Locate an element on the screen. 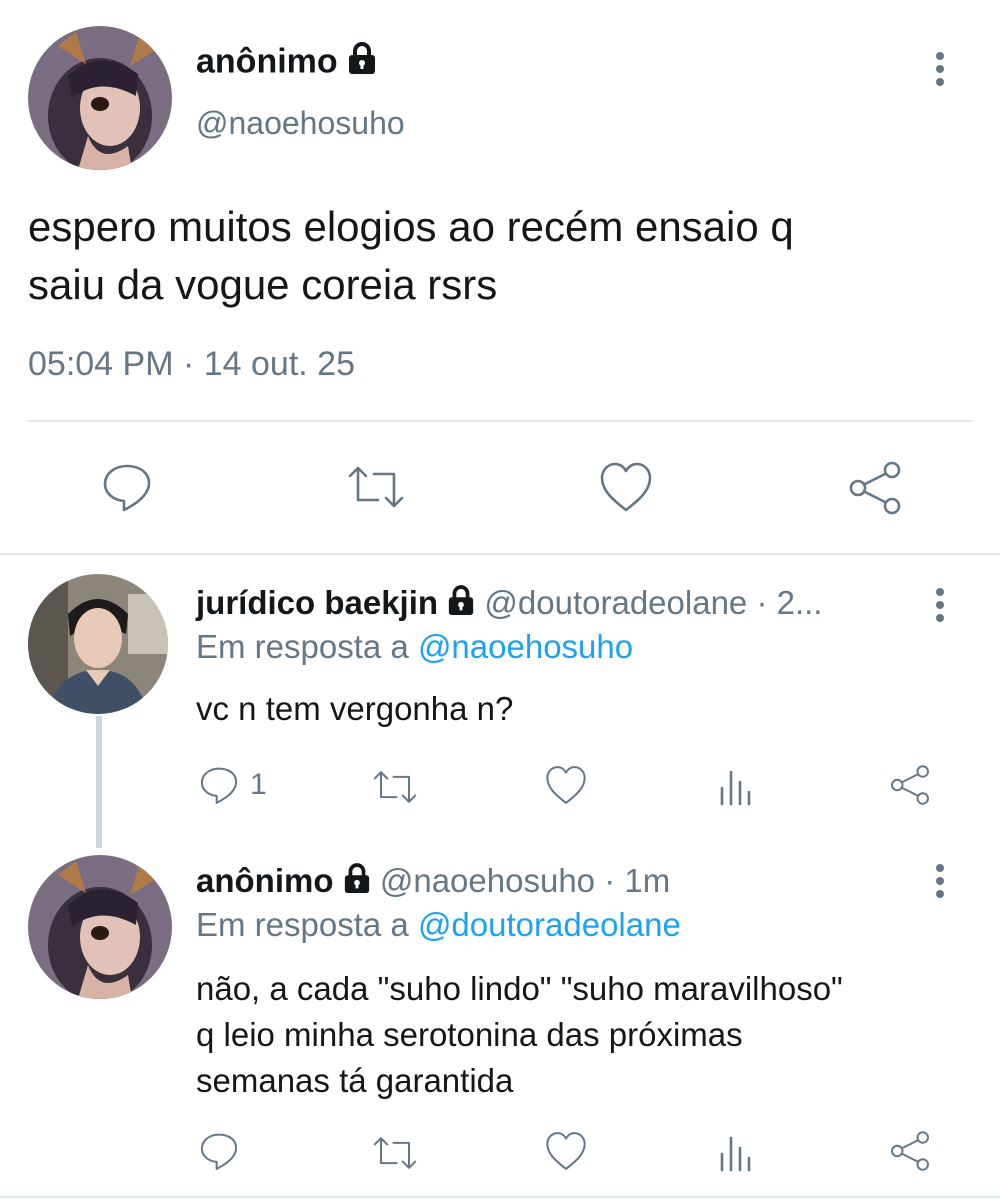 This screenshot has width=1000, height=1200. author-name: jurídico baekjin is located at coordinates (317, 602).